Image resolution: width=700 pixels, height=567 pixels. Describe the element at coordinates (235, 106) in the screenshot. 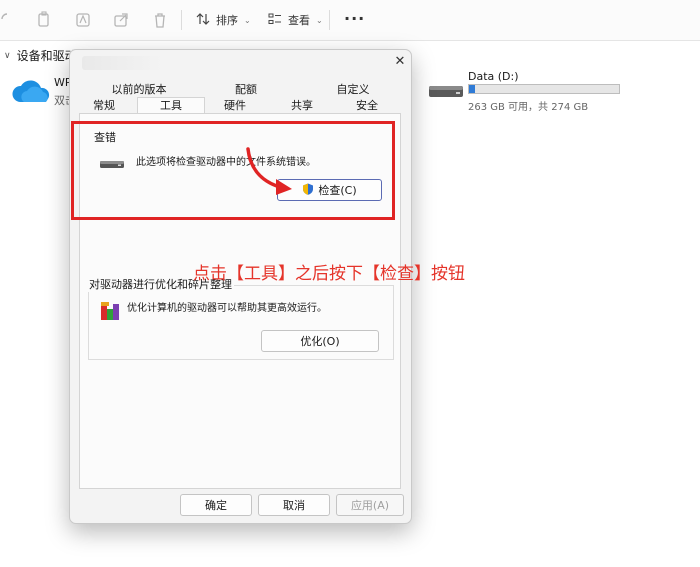

I see `tab-hardware: 硬件` at that location.